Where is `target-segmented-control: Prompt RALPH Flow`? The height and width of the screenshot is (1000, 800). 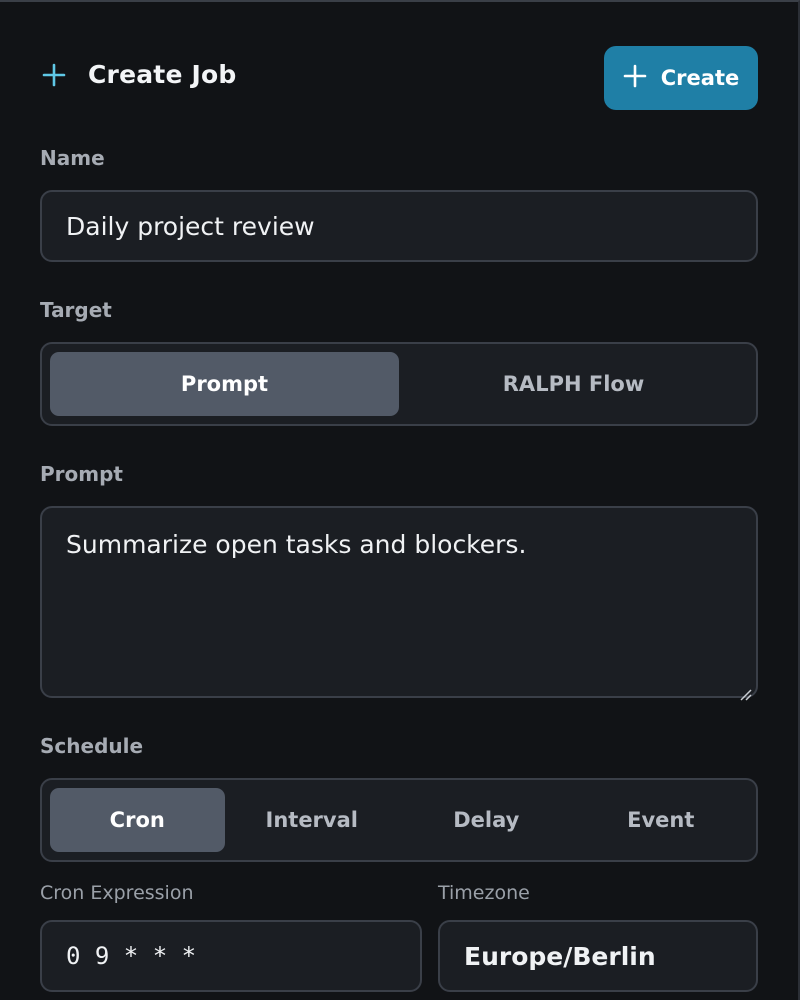 target-segmented-control: Prompt RALPH Flow is located at coordinates (399, 384).